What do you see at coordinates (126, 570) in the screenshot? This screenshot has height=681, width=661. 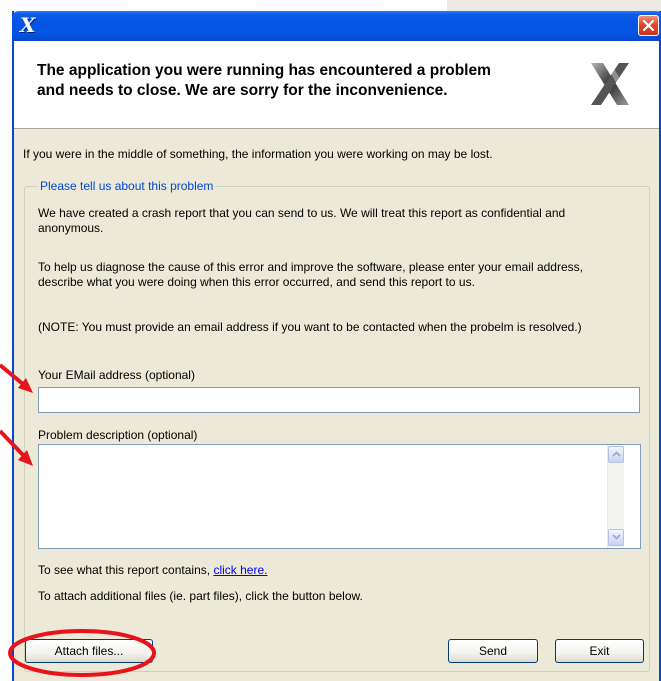 I see `report-contents-text: To see what this report contains,` at bounding box center [126, 570].